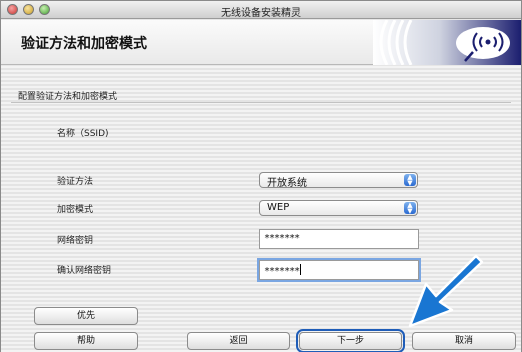  What do you see at coordinates (464, 341) in the screenshot?
I see `cancel-button: 取消` at bounding box center [464, 341].